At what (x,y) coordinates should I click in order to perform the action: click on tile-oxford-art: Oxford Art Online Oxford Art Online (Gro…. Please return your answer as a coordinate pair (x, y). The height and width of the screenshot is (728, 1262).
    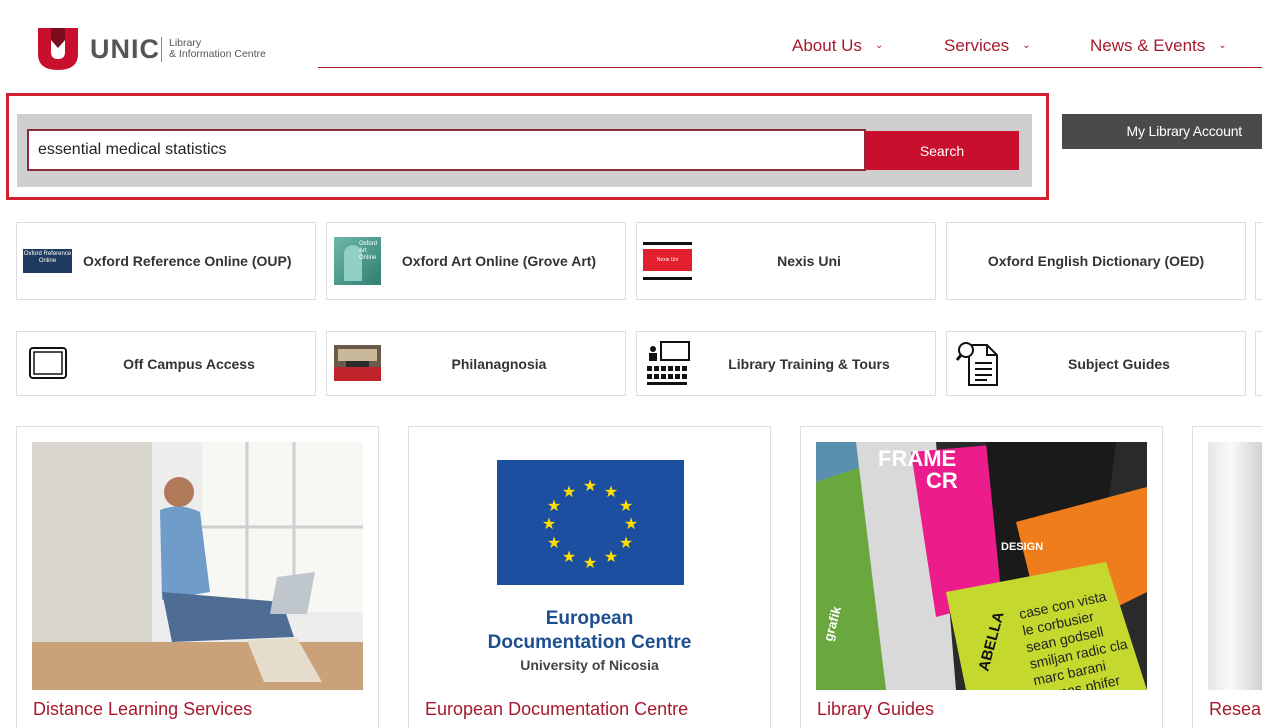
    Looking at the image, I should click on (476, 261).